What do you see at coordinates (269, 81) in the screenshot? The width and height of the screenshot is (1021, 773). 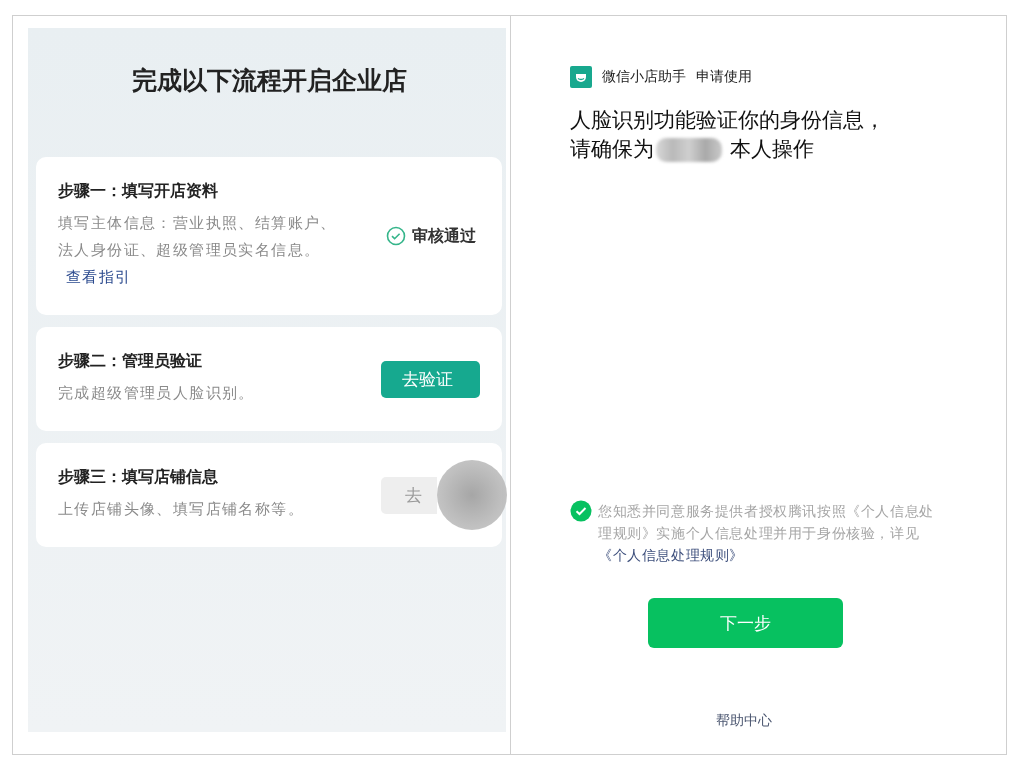 I see `page-title: 完成以下流程开启企业店` at bounding box center [269, 81].